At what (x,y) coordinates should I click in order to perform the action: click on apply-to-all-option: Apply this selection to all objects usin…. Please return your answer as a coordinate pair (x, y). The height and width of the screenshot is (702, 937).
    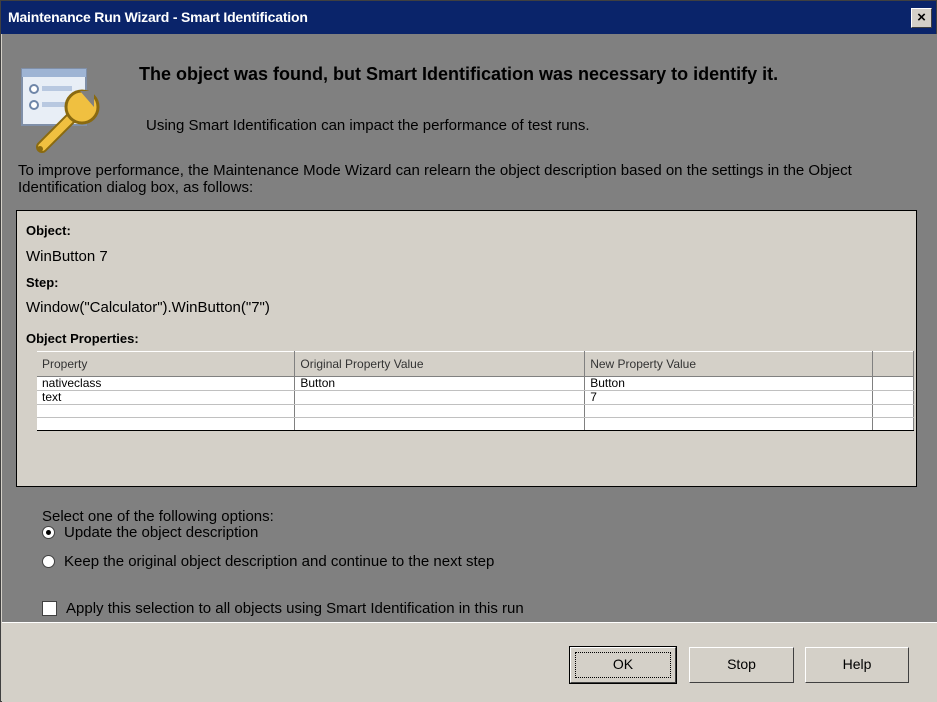
    Looking at the image, I should click on (283, 608).